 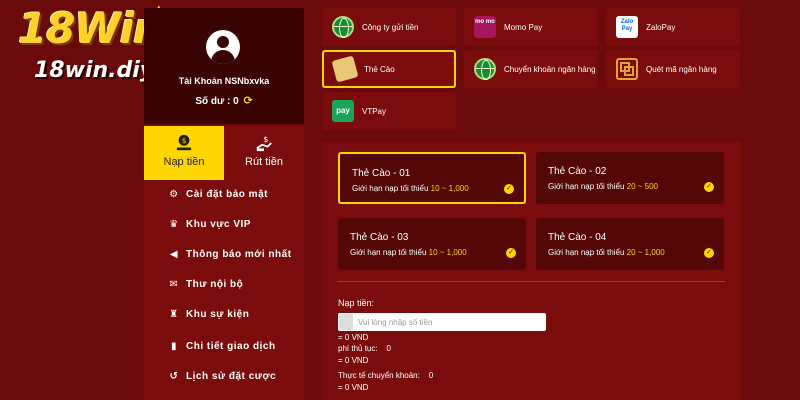 I want to click on amount-label: Nạp tiền:, so click(x=356, y=303).